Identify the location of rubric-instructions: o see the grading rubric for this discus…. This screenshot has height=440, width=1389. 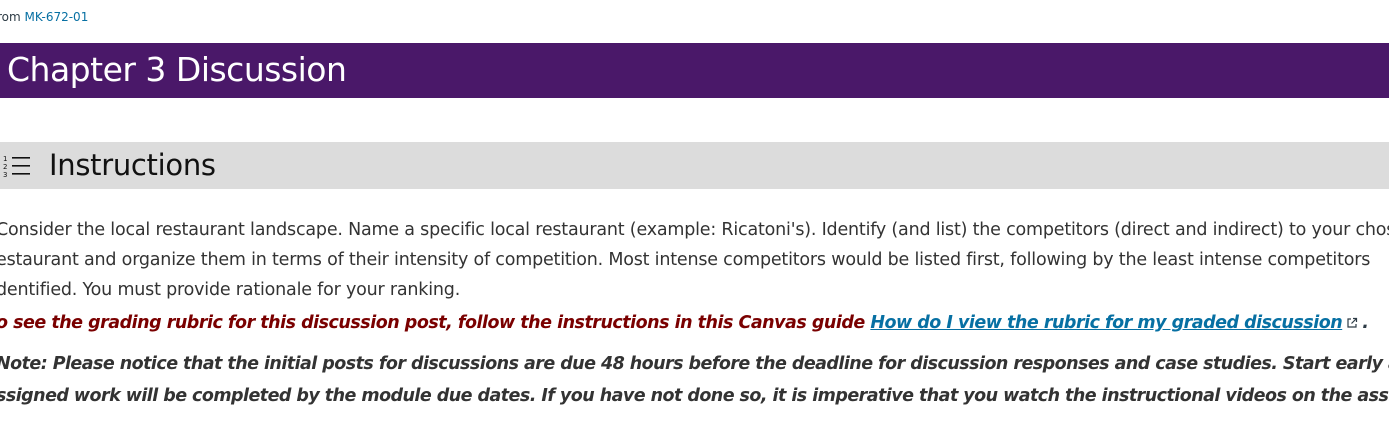
(684, 323).